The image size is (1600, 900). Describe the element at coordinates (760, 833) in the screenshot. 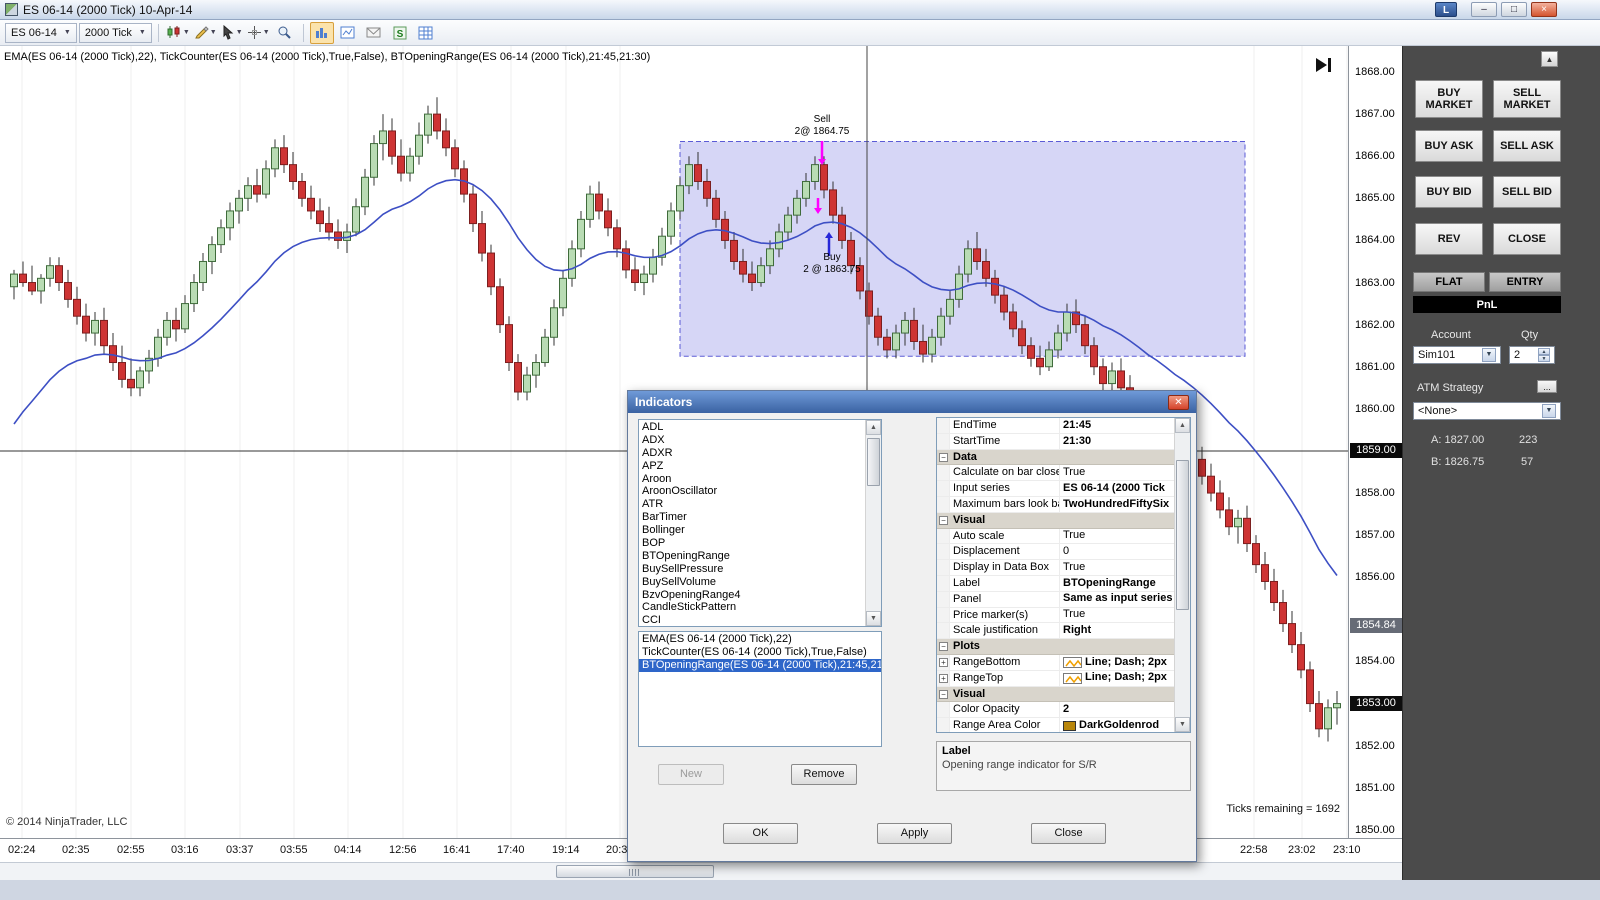

I see `ok-button: OK` at that location.